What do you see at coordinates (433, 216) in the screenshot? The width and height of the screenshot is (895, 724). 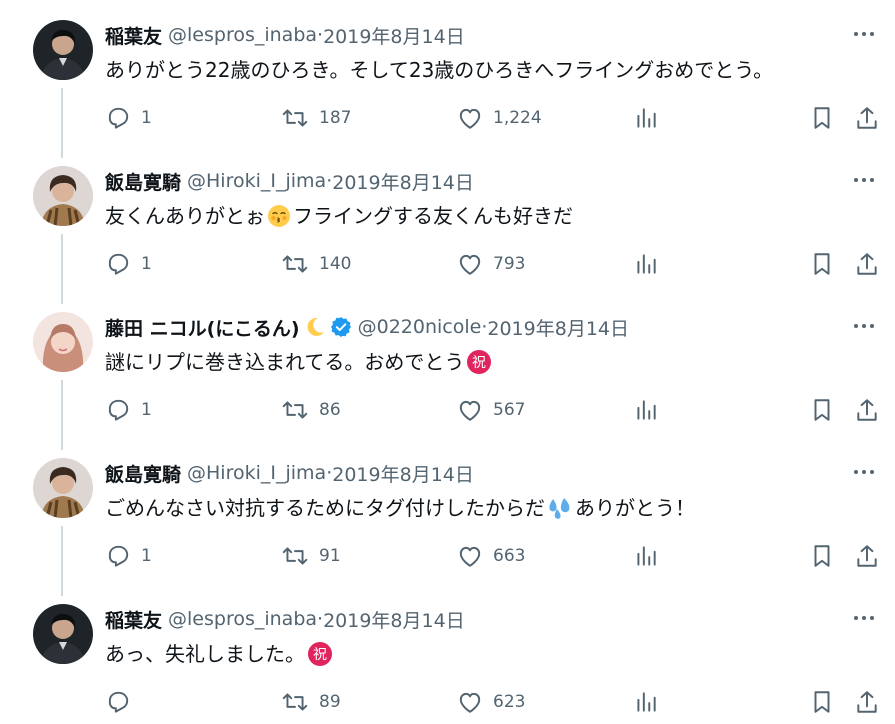 I see `tweet-text-after: フライングする友くんも好きだ` at bounding box center [433, 216].